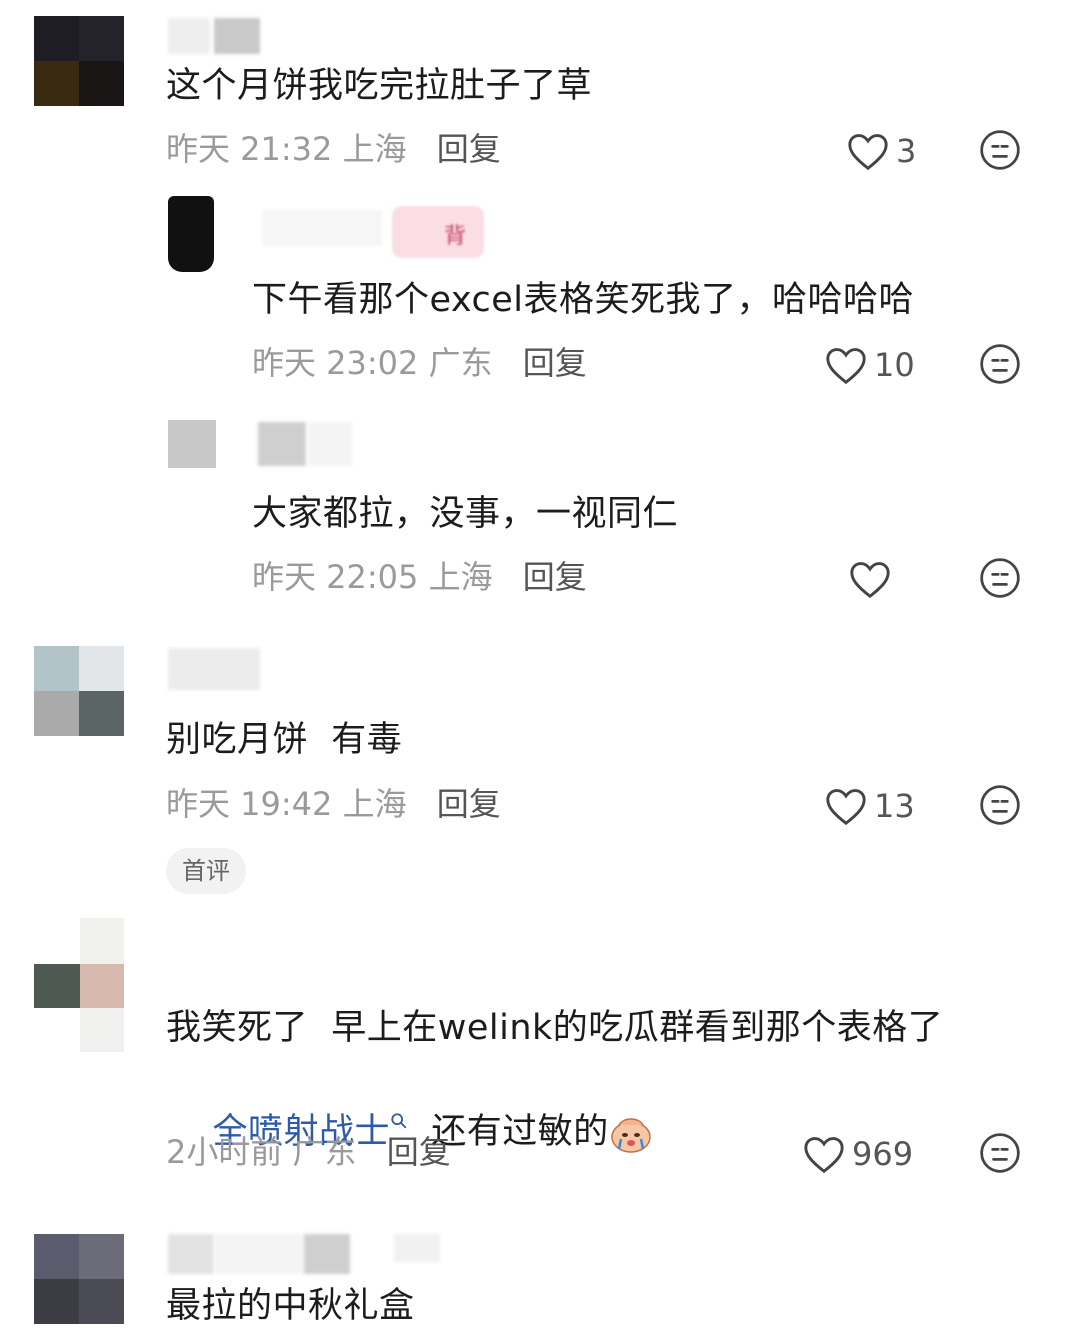 The image size is (1080, 1332). What do you see at coordinates (869, 806) in the screenshot?
I see `like-button: 13` at bounding box center [869, 806].